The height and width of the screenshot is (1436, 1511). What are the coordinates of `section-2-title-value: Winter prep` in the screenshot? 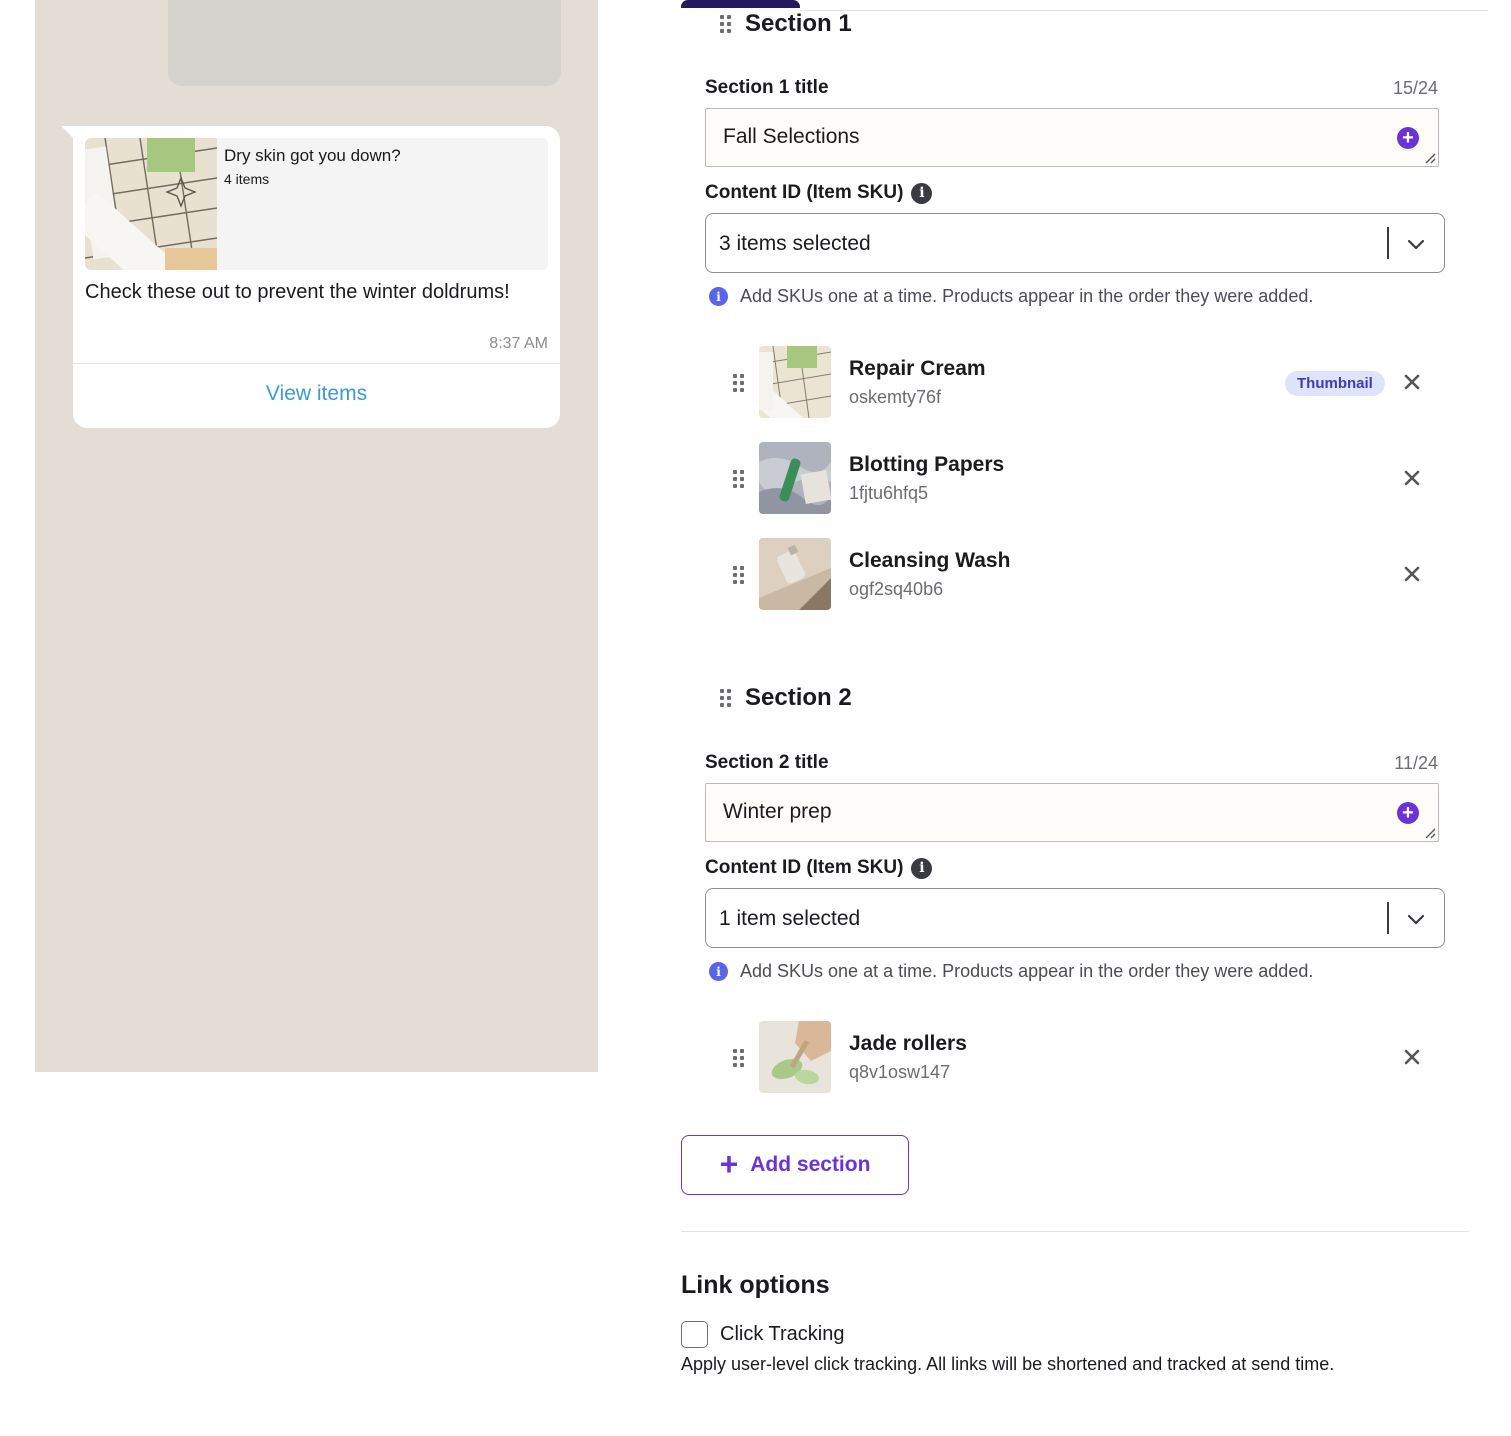 It's located at (777, 811).